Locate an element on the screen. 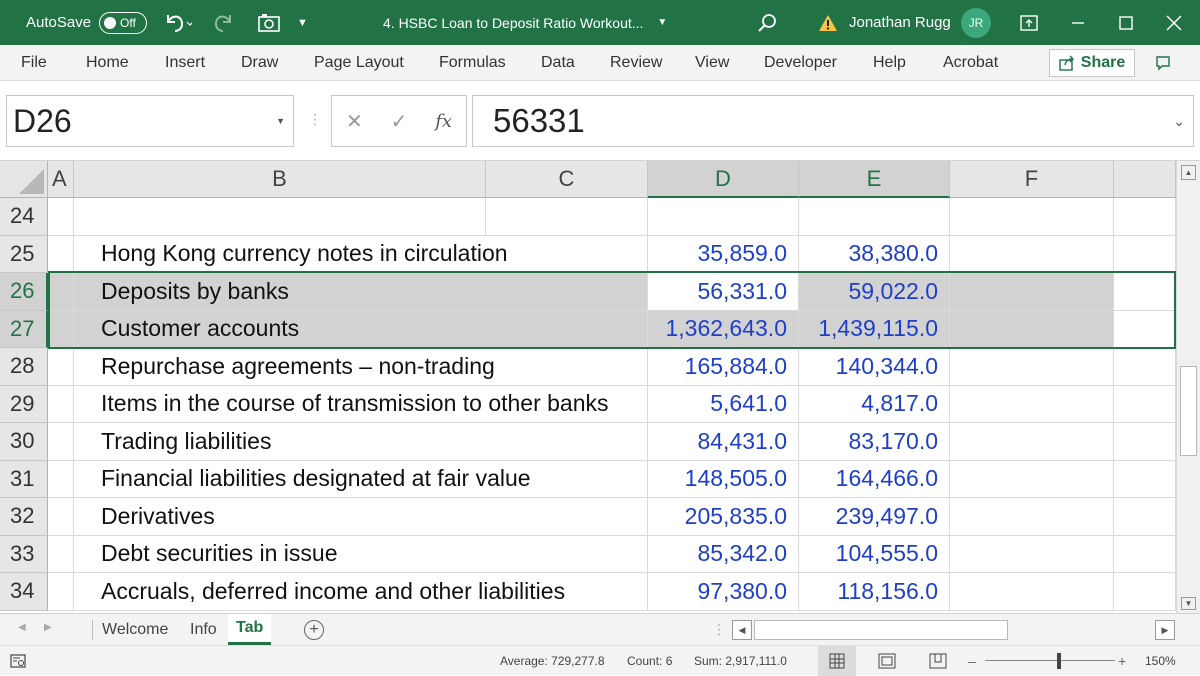  next-sheet-icon: ▶ is located at coordinates (48, 627).